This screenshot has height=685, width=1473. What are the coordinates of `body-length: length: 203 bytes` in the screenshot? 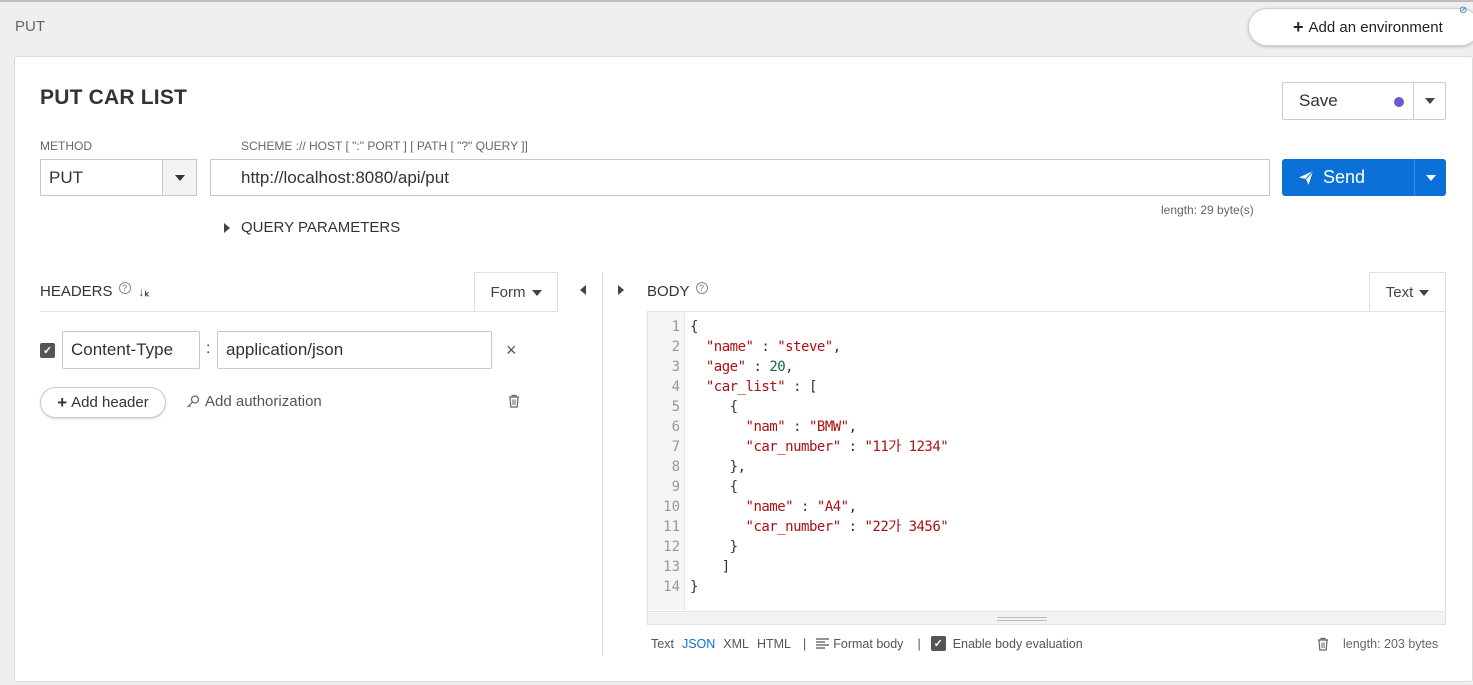 It's located at (1391, 644).